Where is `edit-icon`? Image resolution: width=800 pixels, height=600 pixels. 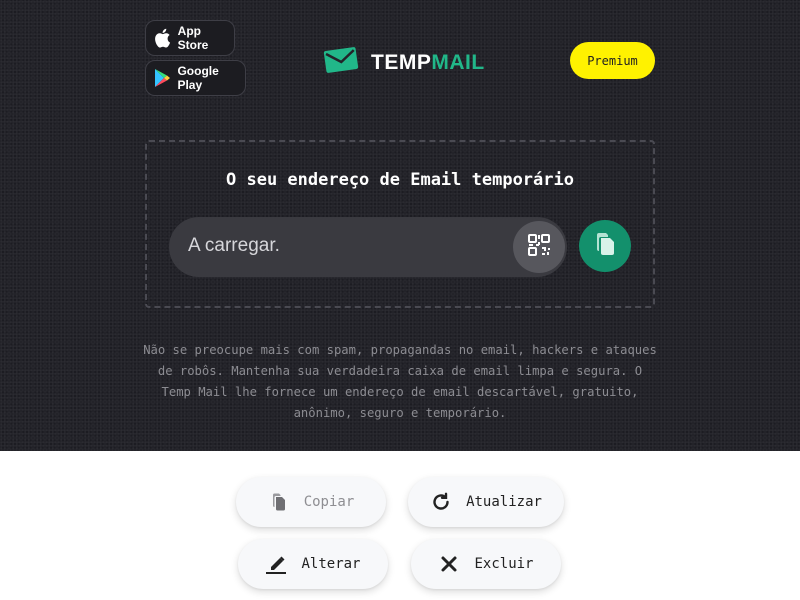
edit-icon is located at coordinates (276, 564).